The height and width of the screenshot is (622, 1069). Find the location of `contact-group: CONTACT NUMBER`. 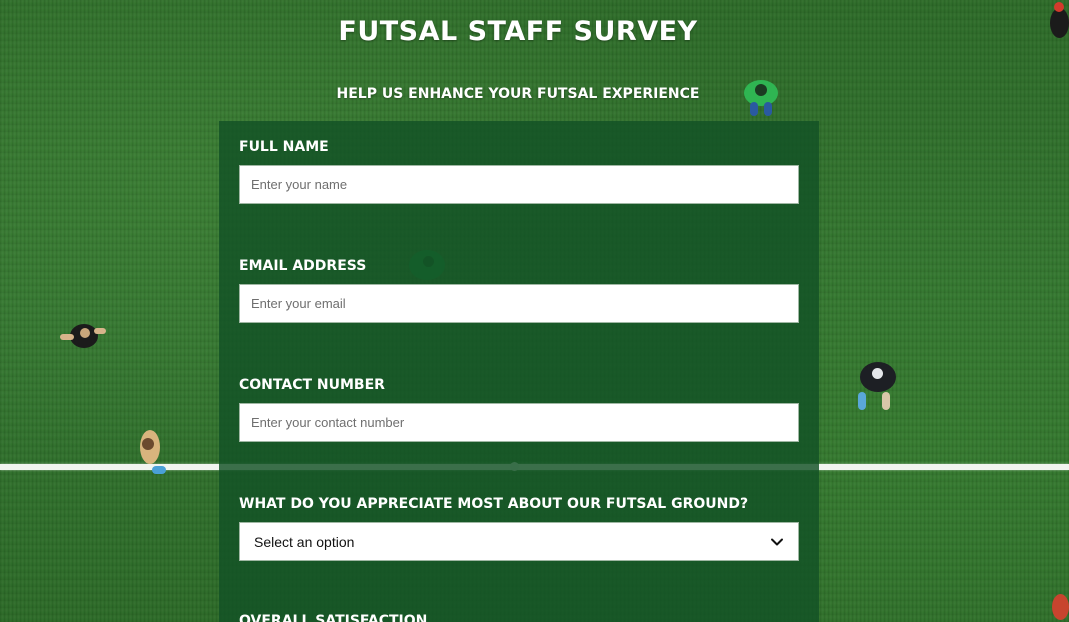

contact-group: CONTACT NUMBER is located at coordinates (519, 409).